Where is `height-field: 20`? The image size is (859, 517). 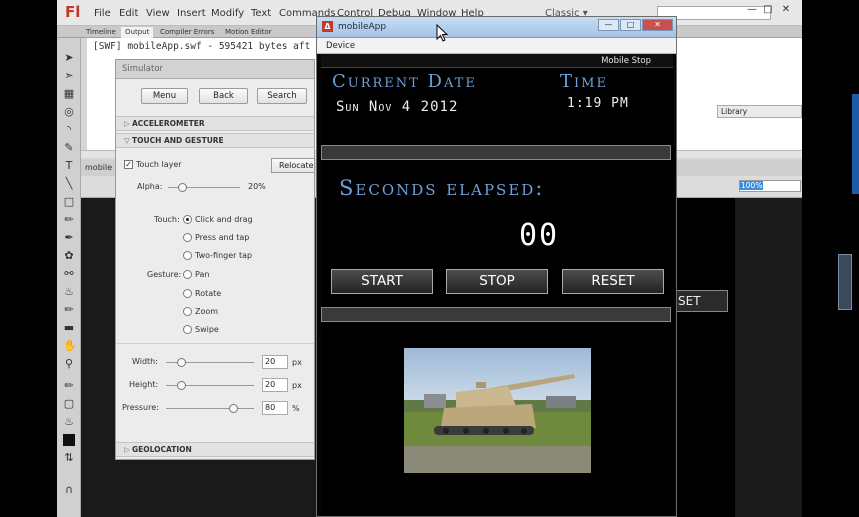
height-field: 20 is located at coordinates (275, 385).